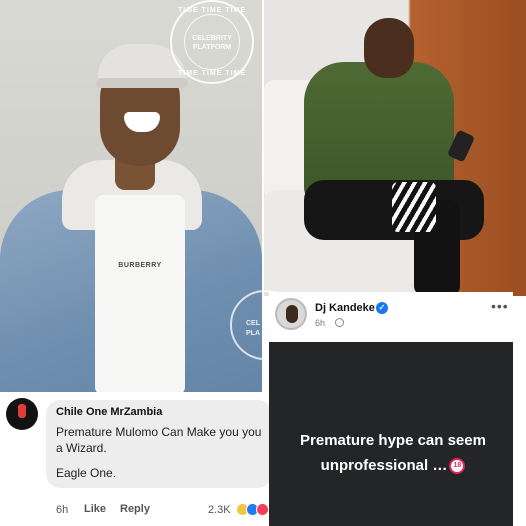 The width and height of the screenshot is (526, 526). Describe the element at coordinates (140, 295) in the screenshot. I see `white-tshirt` at that location.